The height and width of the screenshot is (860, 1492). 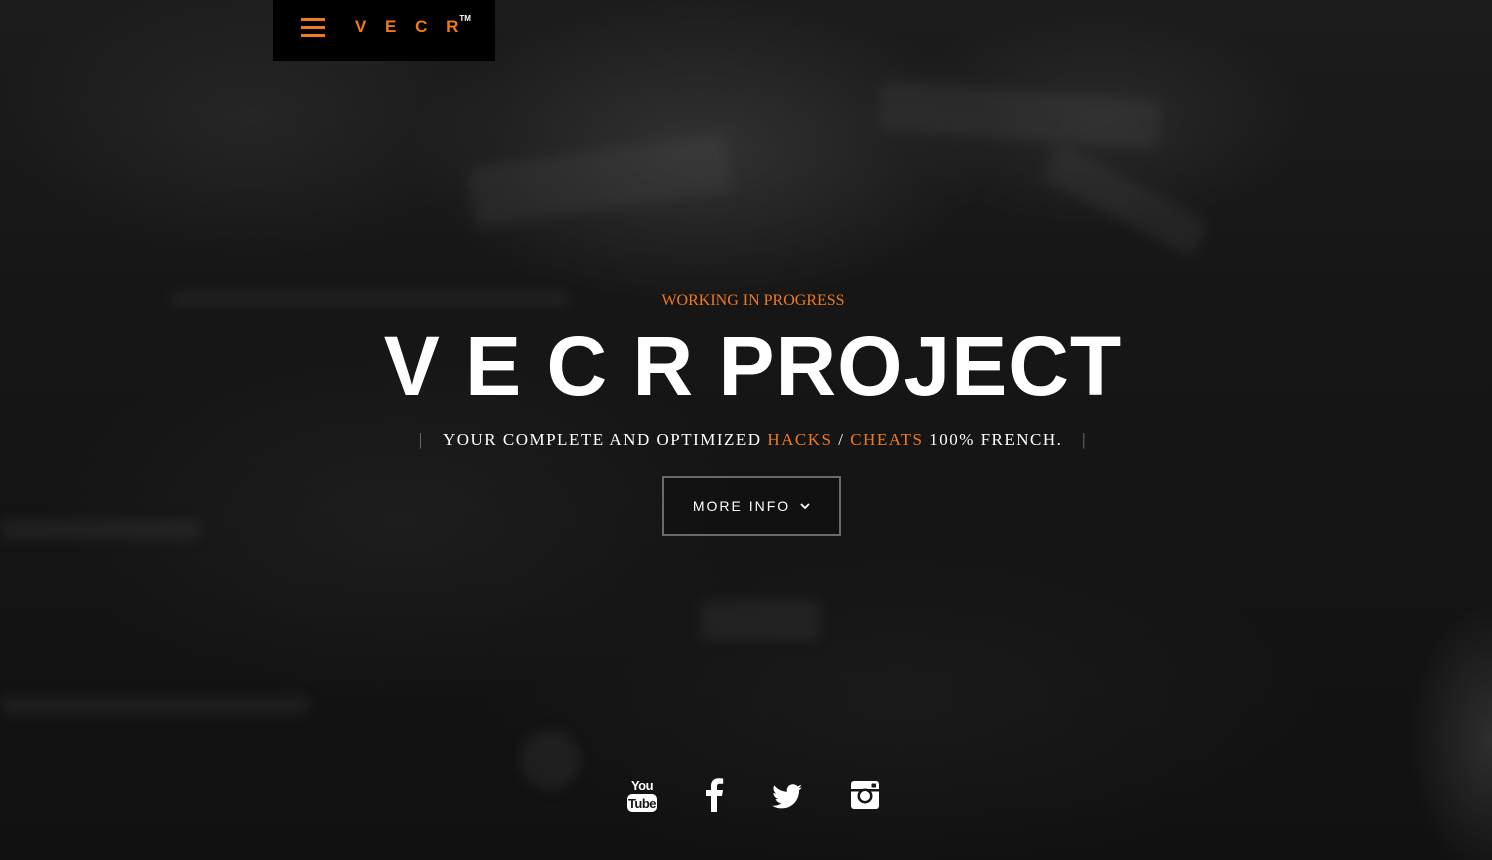 I want to click on more-info-button: MORE INFO, so click(x=751, y=506).